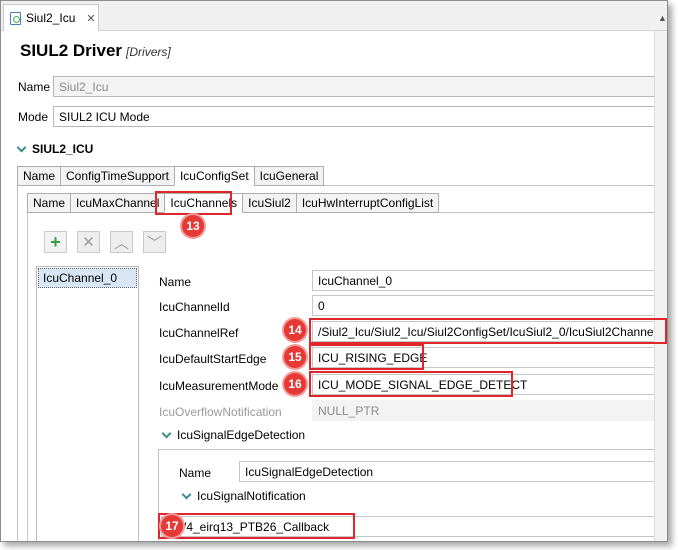 The image size is (678, 550). What do you see at coordinates (489, 280) in the screenshot?
I see `channel-name-field: IcuChannel_0` at bounding box center [489, 280].